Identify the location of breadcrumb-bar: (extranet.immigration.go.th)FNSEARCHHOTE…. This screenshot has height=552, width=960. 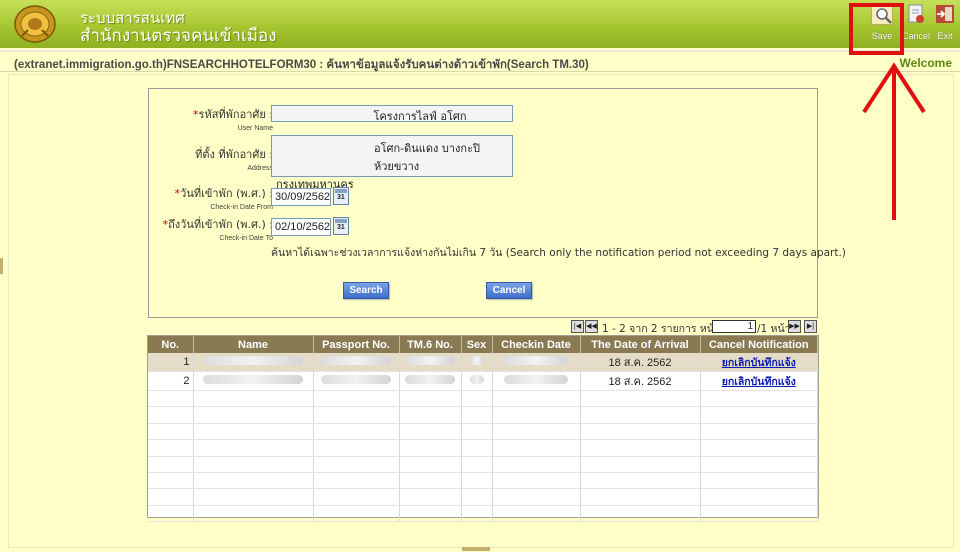
(480, 61).